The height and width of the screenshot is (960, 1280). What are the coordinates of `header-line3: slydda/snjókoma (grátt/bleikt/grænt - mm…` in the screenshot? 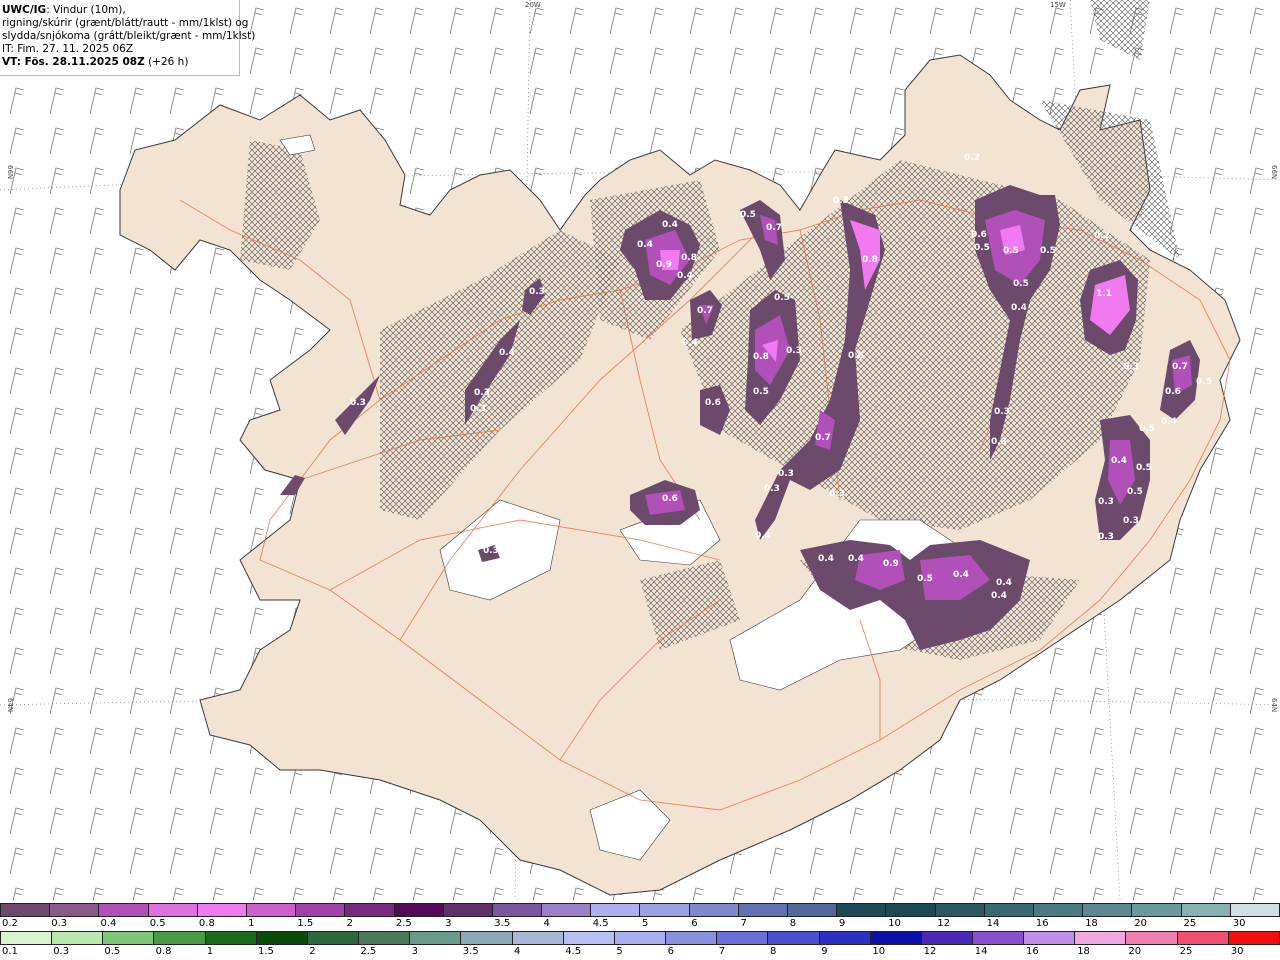 It's located at (129, 36).